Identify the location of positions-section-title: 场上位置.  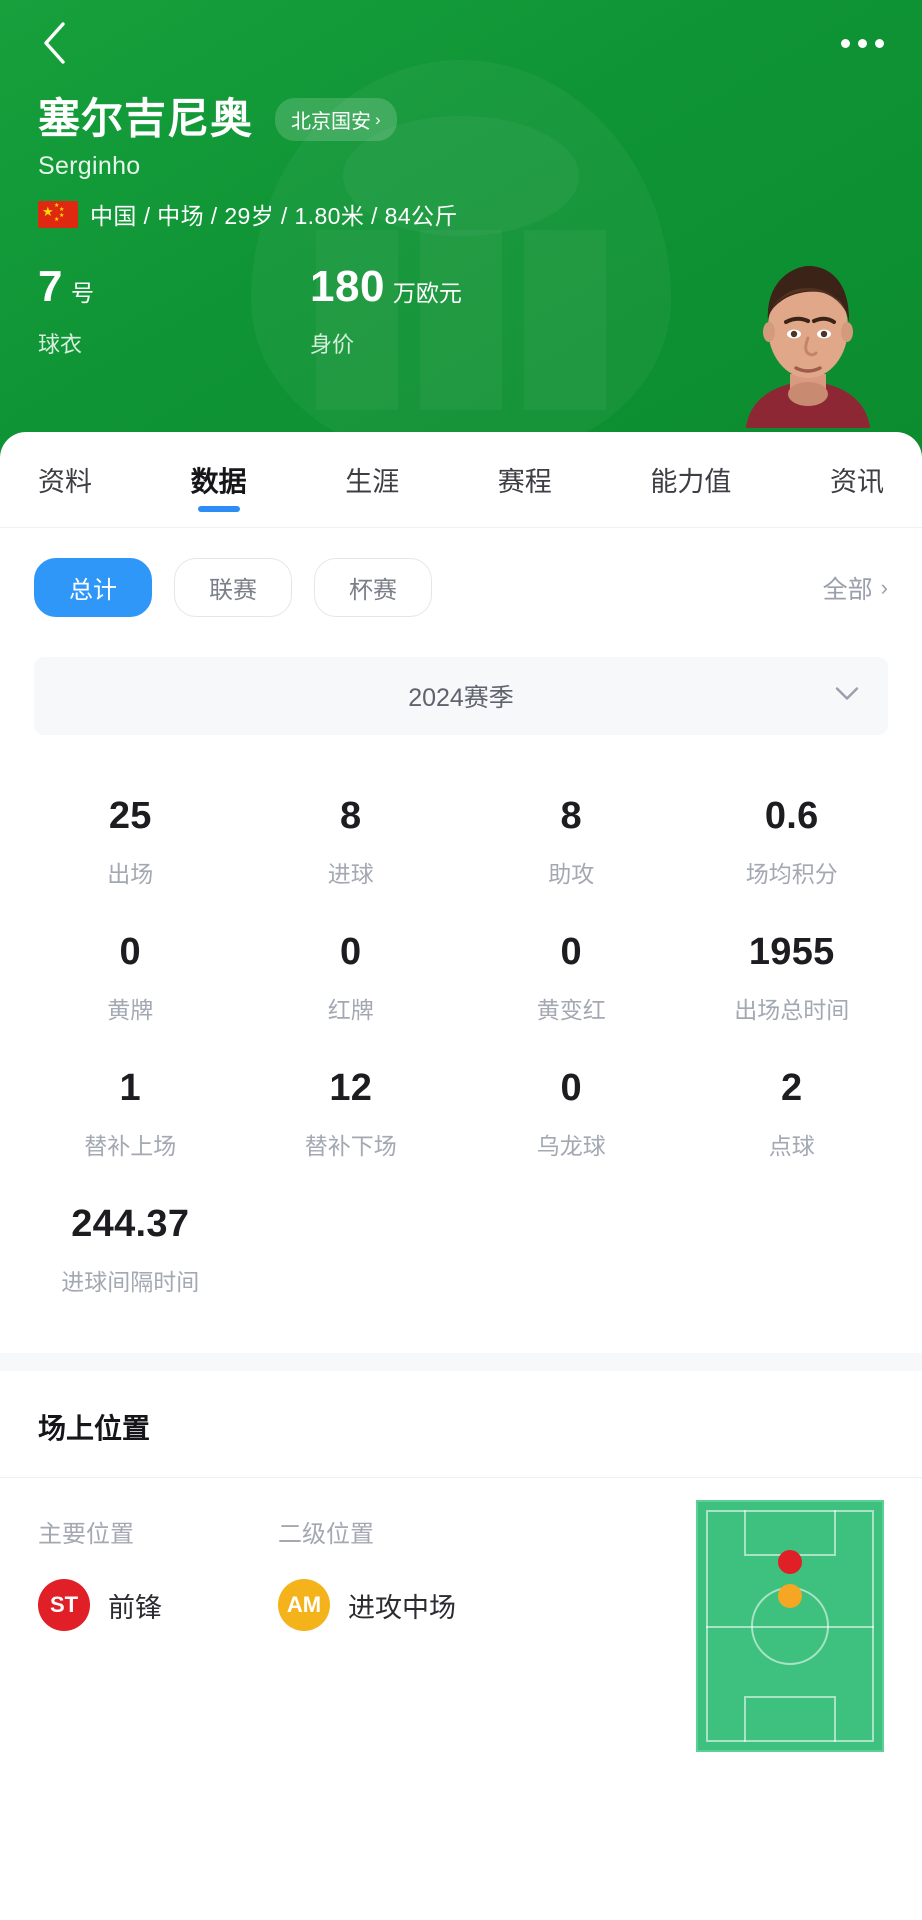
(94, 1428).